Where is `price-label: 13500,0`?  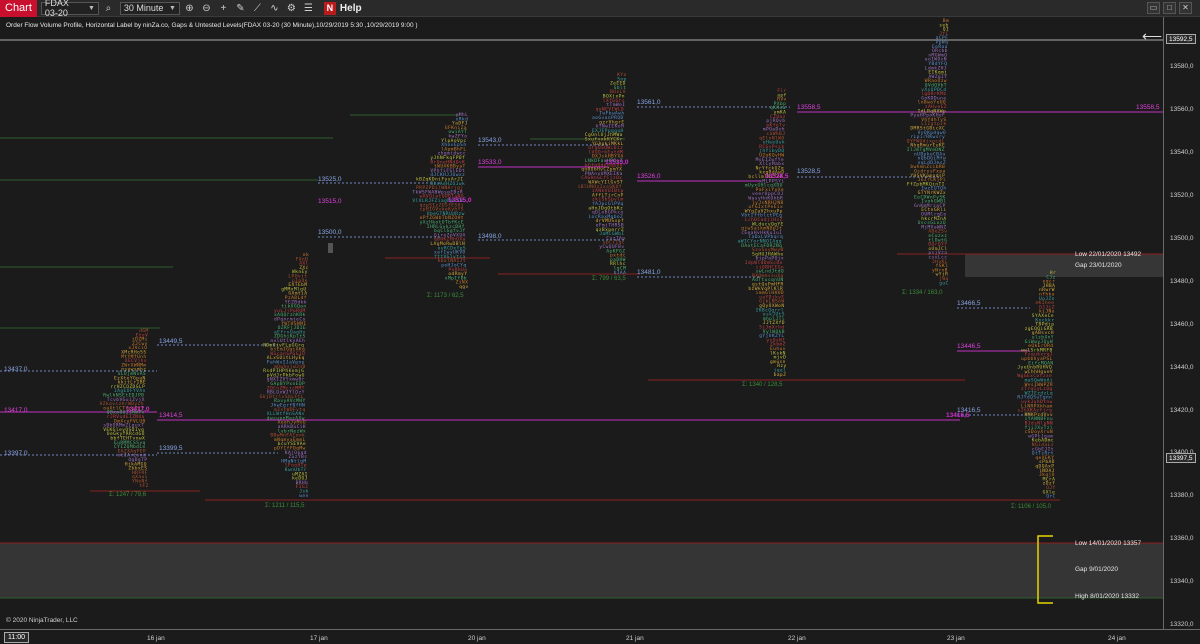
price-label: 13500,0 is located at coordinates (1182, 238).